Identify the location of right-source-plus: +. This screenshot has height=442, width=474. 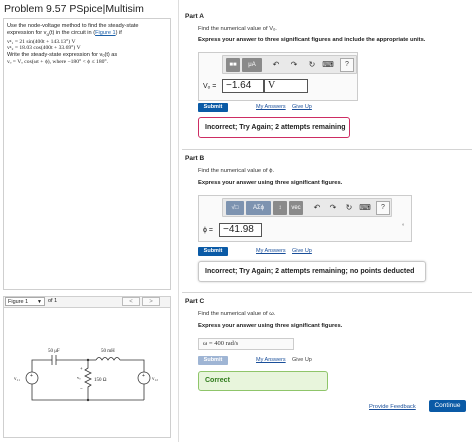
(143, 376).